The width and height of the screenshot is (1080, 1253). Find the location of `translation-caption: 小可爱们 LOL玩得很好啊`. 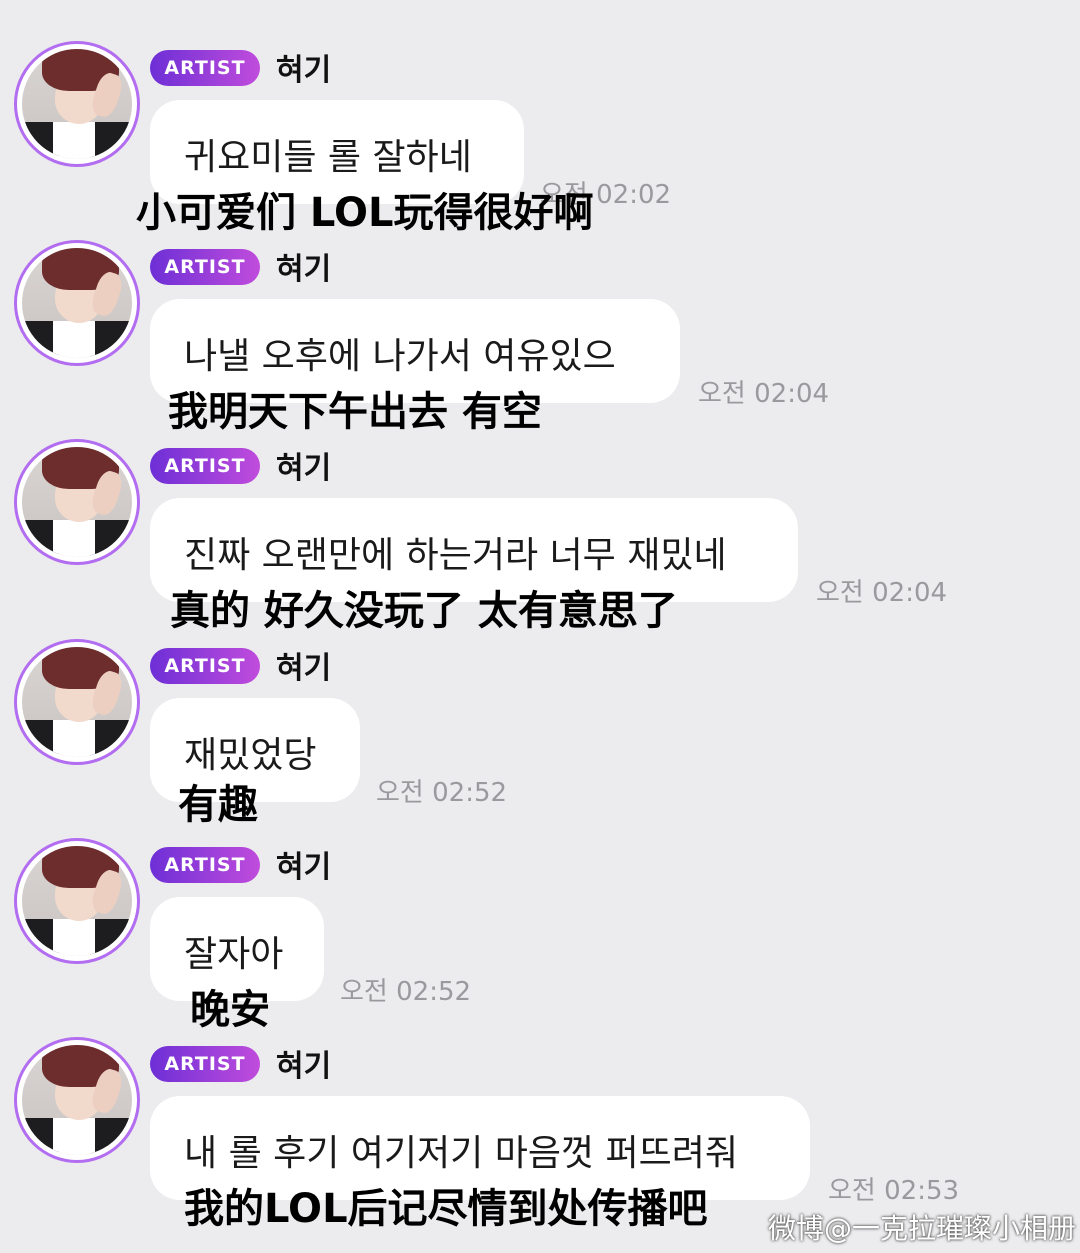

translation-caption: 小可爱们 LOL玩得很好啊 is located at coordinates (365, 213).